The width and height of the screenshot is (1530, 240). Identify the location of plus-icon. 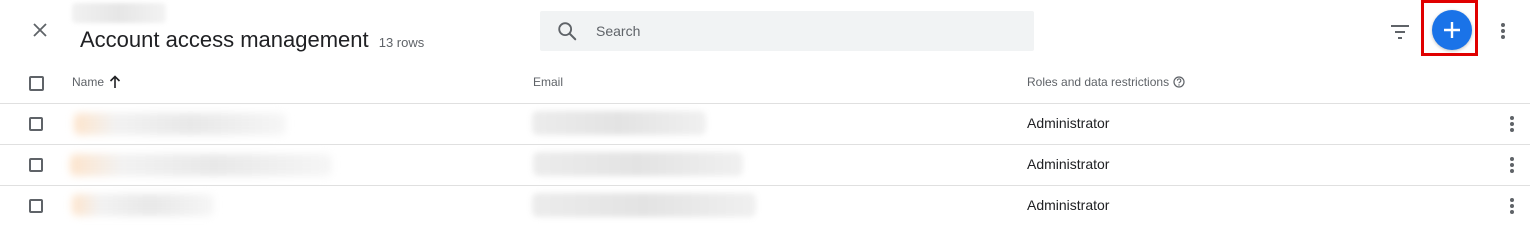
(1452, 30).